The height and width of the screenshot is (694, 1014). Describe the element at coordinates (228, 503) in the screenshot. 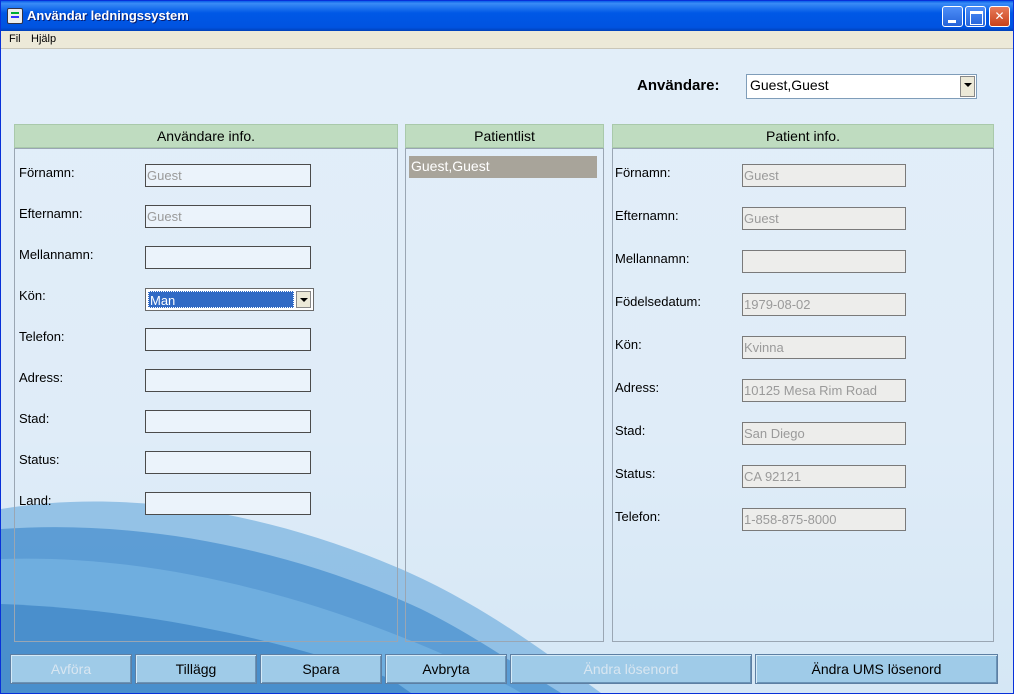

I see `user-land-field` at that location.